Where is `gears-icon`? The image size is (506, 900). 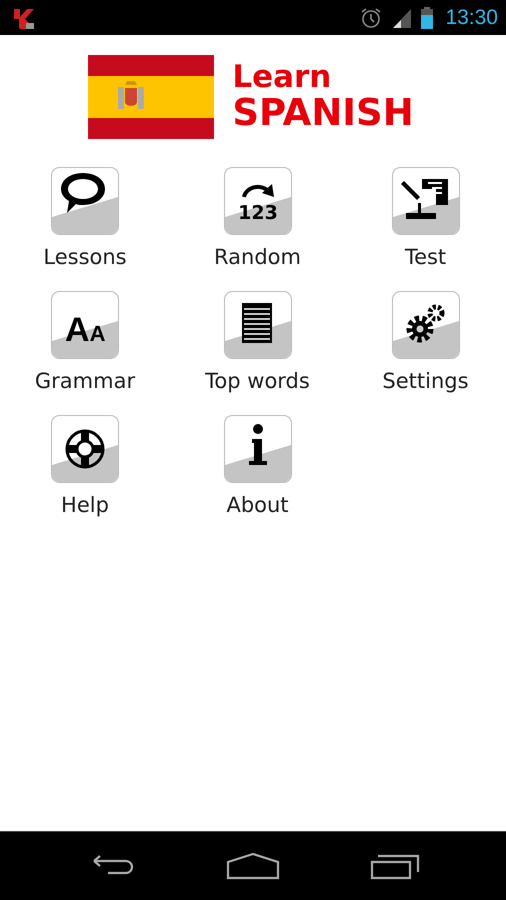 gears-icon is located at coordinates (426, 325).